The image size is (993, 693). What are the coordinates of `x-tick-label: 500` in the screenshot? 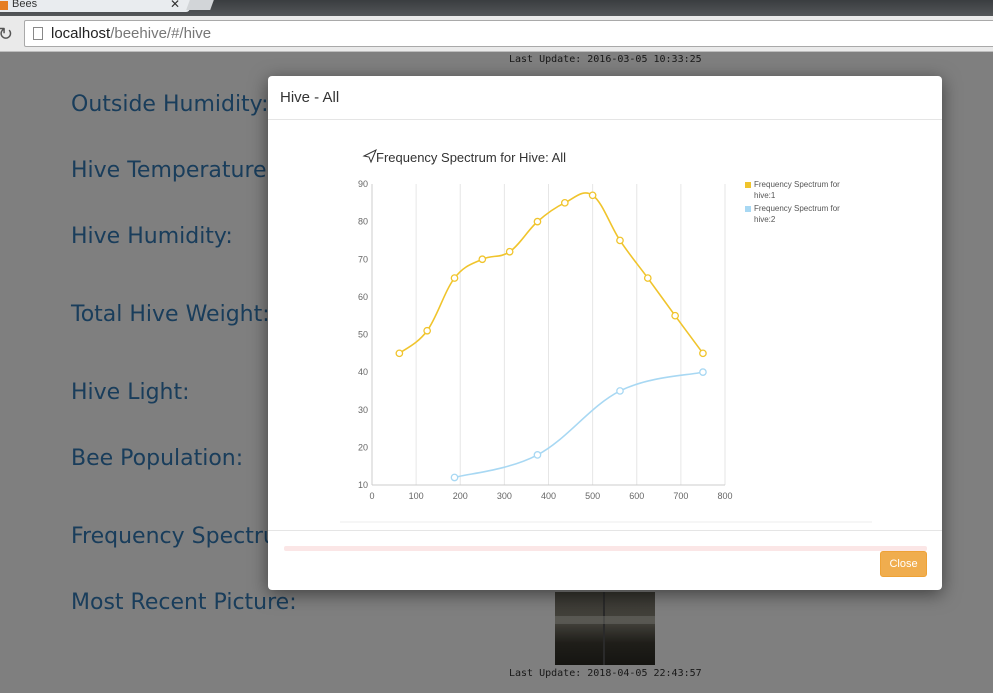 It's located at (592, 496).